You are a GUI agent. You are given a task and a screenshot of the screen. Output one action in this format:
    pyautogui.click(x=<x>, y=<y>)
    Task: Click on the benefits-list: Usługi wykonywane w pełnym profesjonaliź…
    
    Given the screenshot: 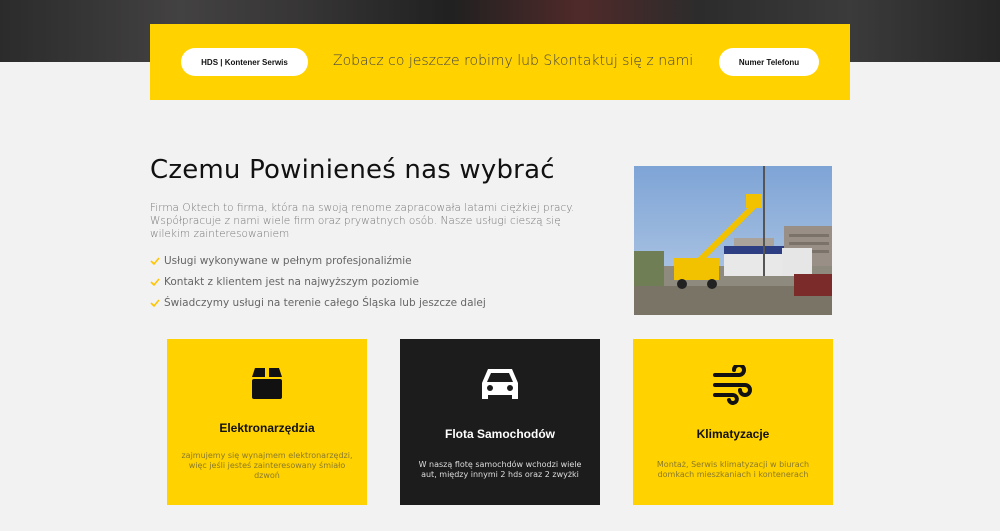 What is the action you would take?
    pyautogui.click(x=318, y=281)
    